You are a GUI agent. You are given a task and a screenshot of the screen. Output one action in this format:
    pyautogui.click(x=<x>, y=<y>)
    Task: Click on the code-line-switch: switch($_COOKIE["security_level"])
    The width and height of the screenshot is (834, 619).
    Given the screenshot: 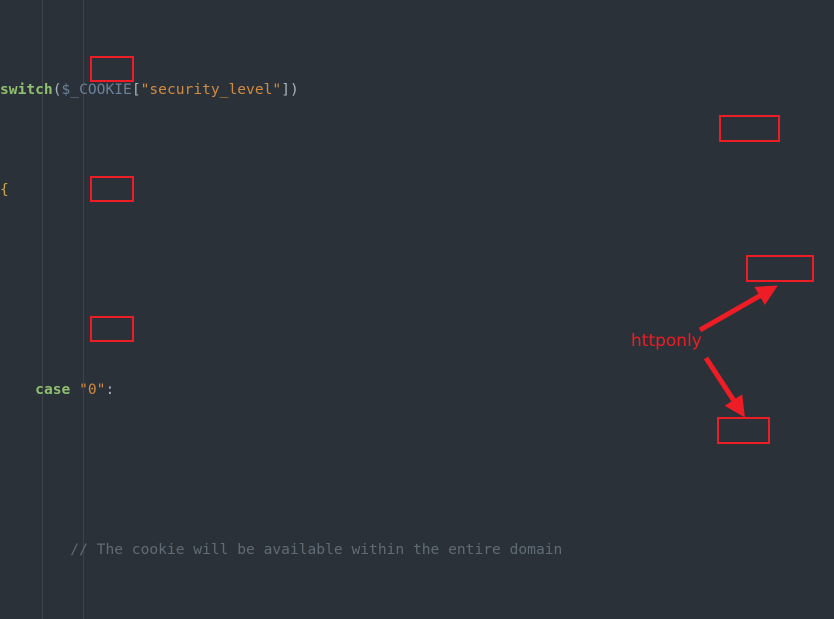 What is the action you would take?
    pyautogui.click(x=417, y=90)
    